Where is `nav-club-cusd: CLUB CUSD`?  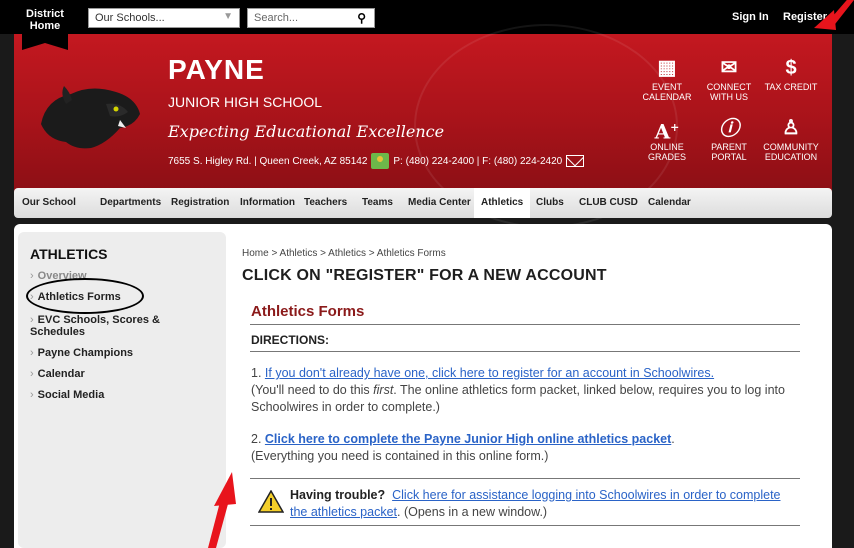
nav-club-cusd: CLUB CUSD is located at coordinates (608, 202).